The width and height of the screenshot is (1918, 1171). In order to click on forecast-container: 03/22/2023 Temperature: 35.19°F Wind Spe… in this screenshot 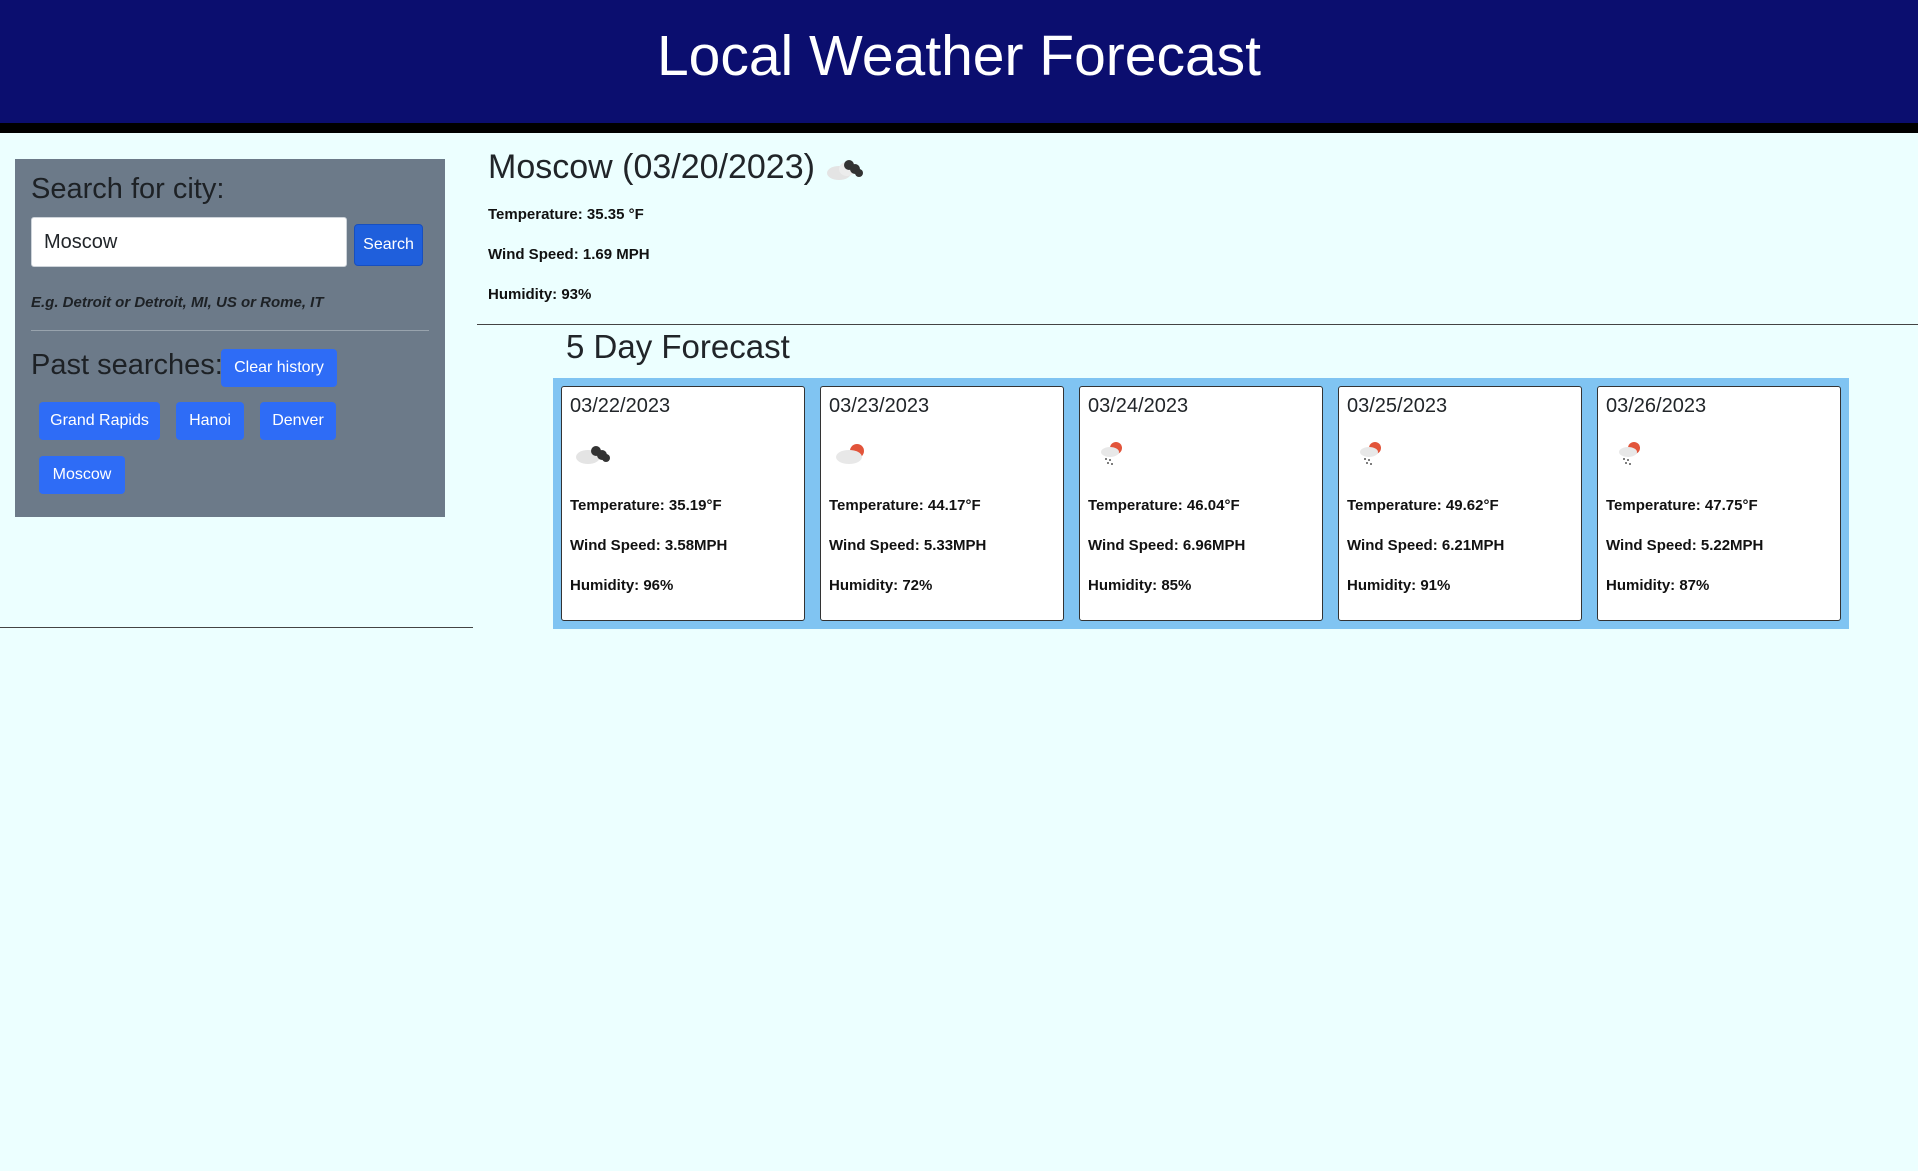, I will do `click(1201, 503)`.